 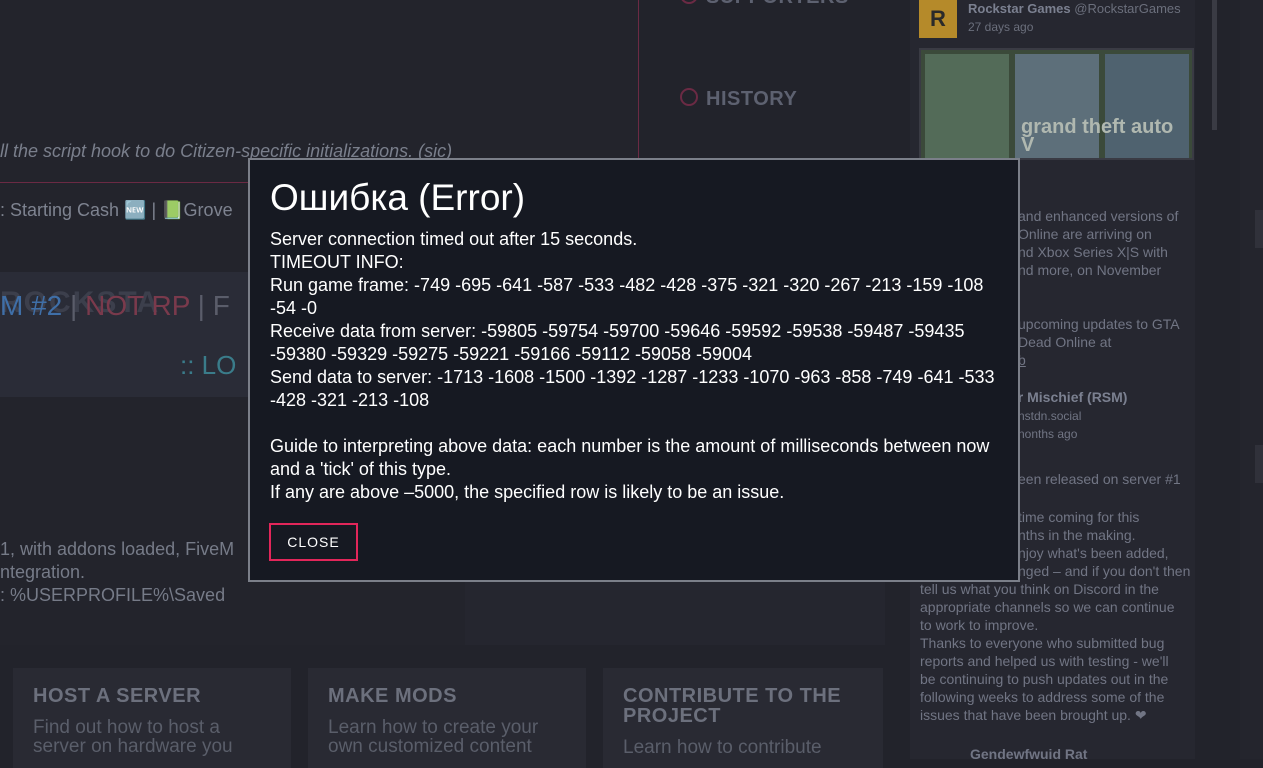 What do you see at coordinates (392, 696) in the screenshot?
I see `card-title: MAKE MODS` at bounding box center [392, 696].